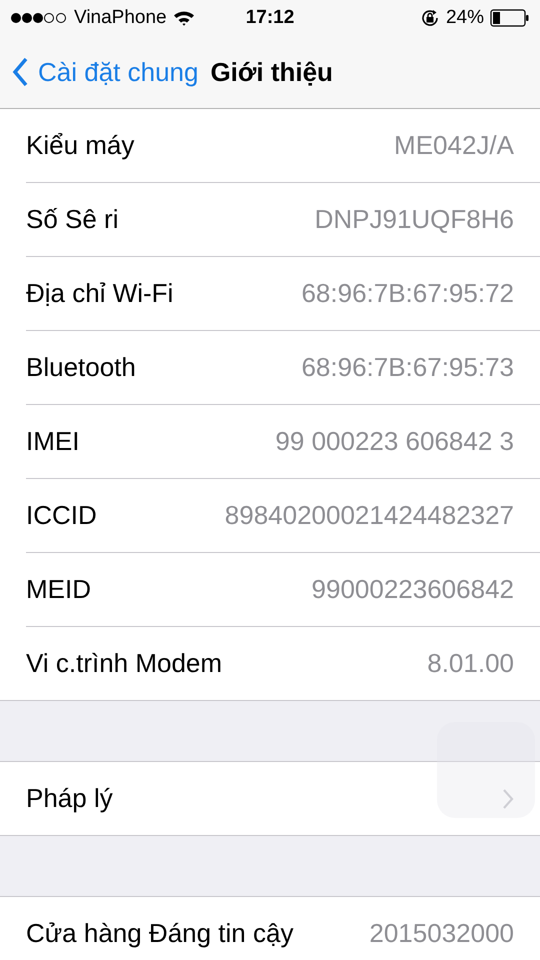 The height and width of the screenshot is (960, 540). Describe the element at coordinates (510, 18) in the screenshot. I see `battery-icon` at that location.